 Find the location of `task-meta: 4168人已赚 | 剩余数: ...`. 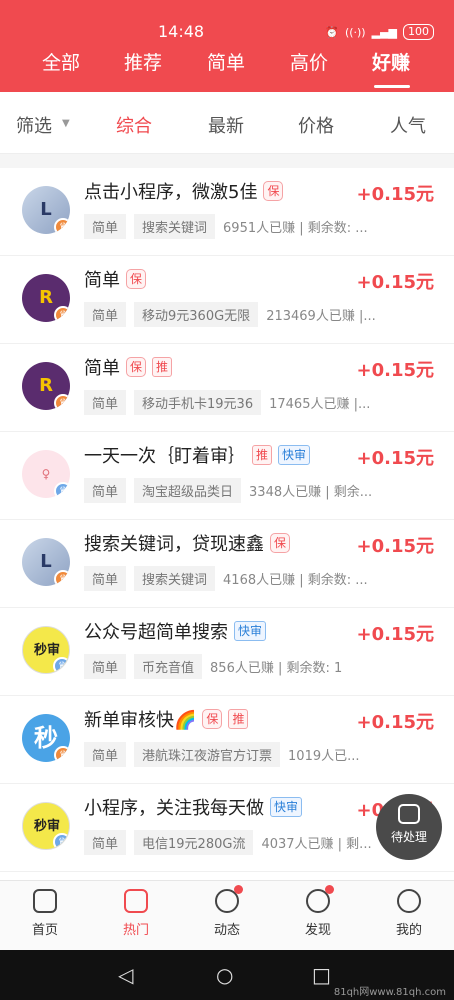

task-meta: 4168人已赚 | 剩余数: ... is located at coordinates (295, 580).